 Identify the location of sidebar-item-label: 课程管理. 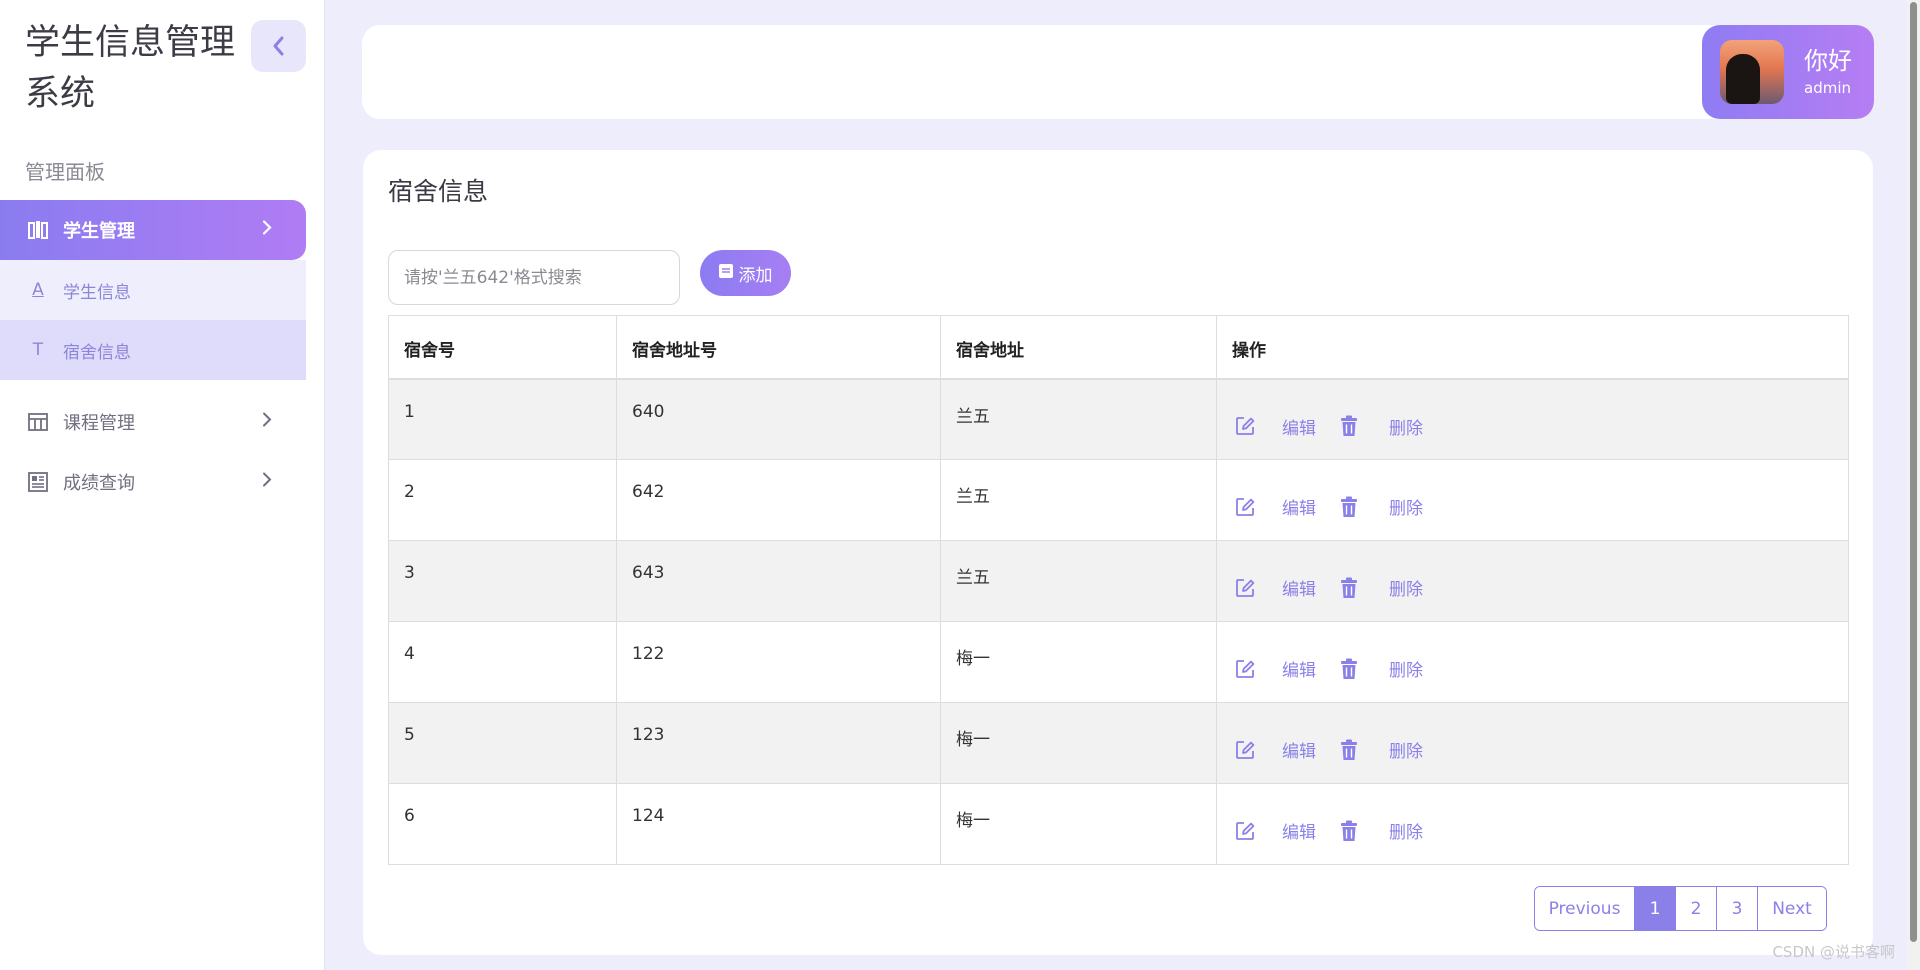
(99, 423).